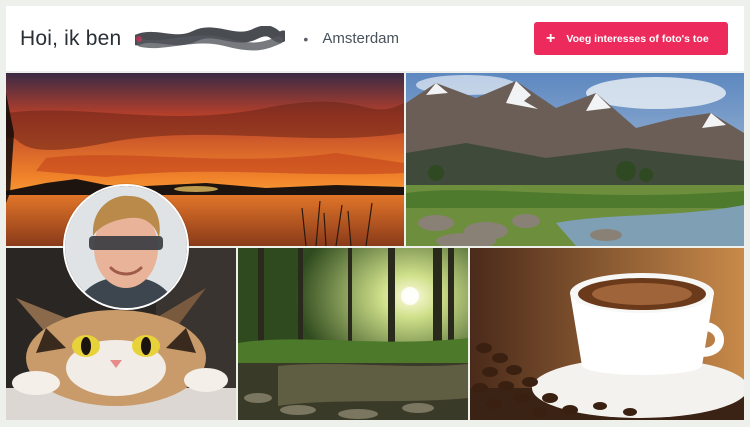 This screenshot has height=427, width=750. I want to click on greeting-text: Hoi, ik ben, so click(71, 38).